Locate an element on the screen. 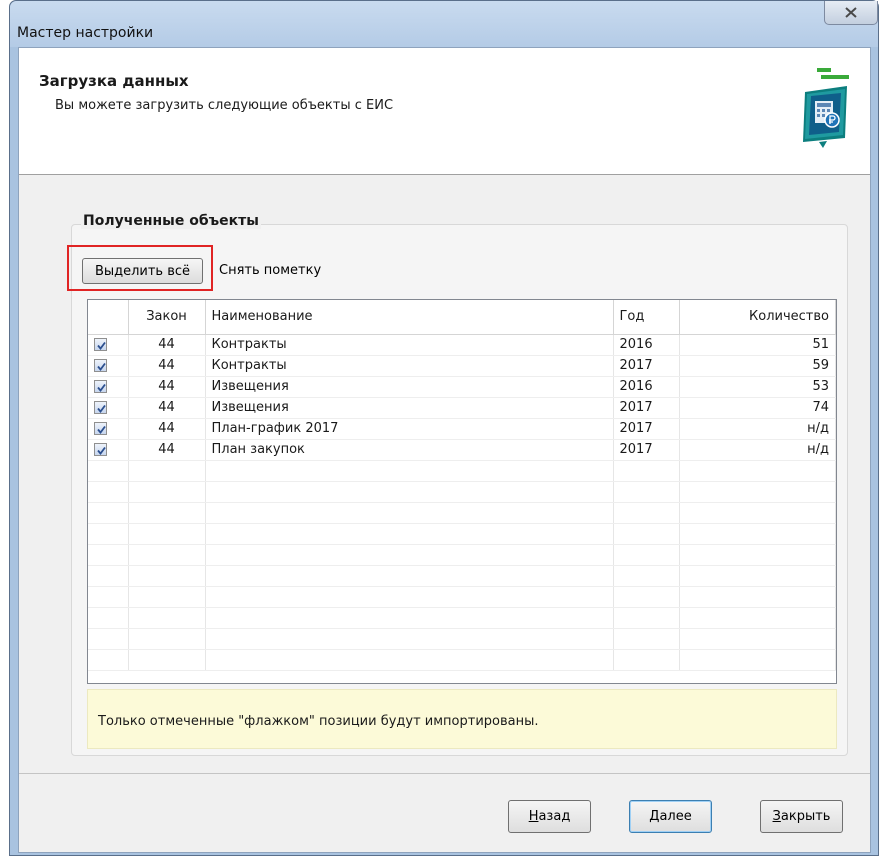  column-header-year: Год is located at coordinates (646, 317).